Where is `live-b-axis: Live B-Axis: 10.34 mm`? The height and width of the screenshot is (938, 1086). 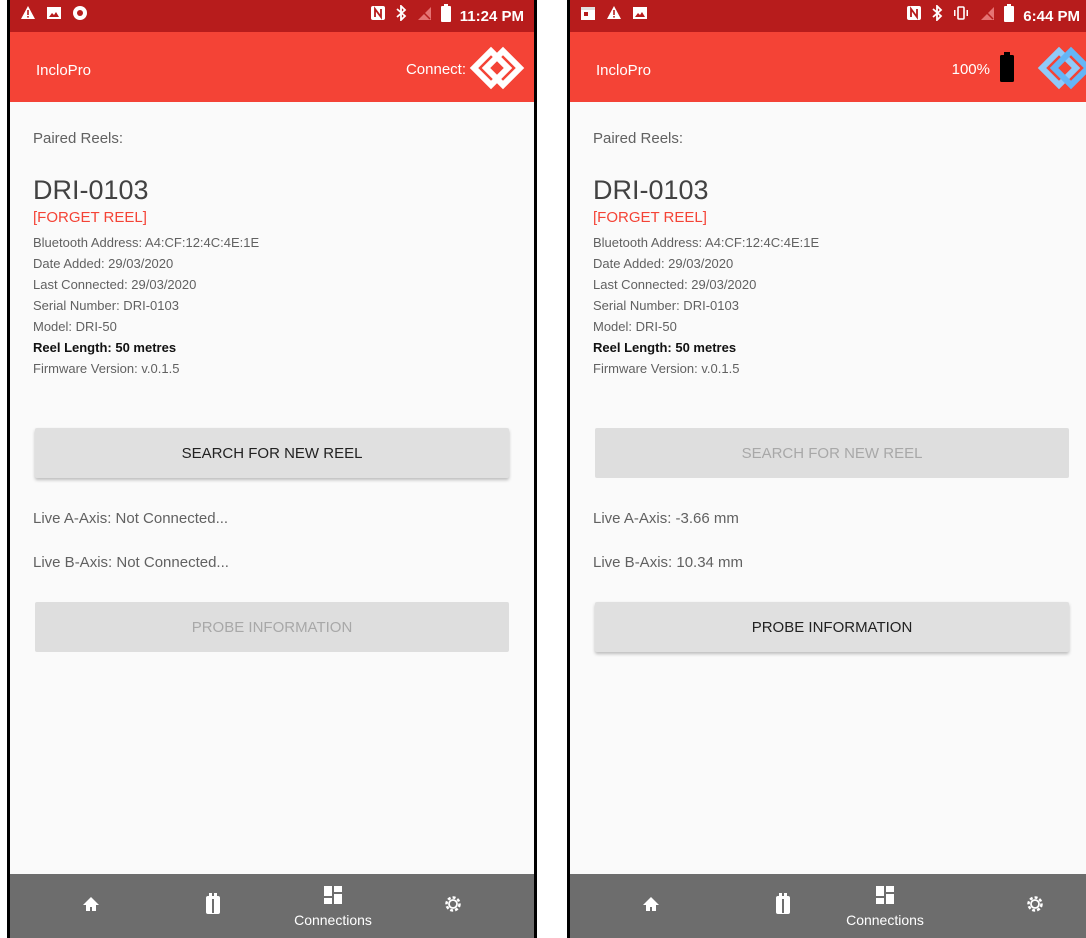 live-b-axis: Live B-Axis: 10.34 mm is located at coordinates (668, 562).